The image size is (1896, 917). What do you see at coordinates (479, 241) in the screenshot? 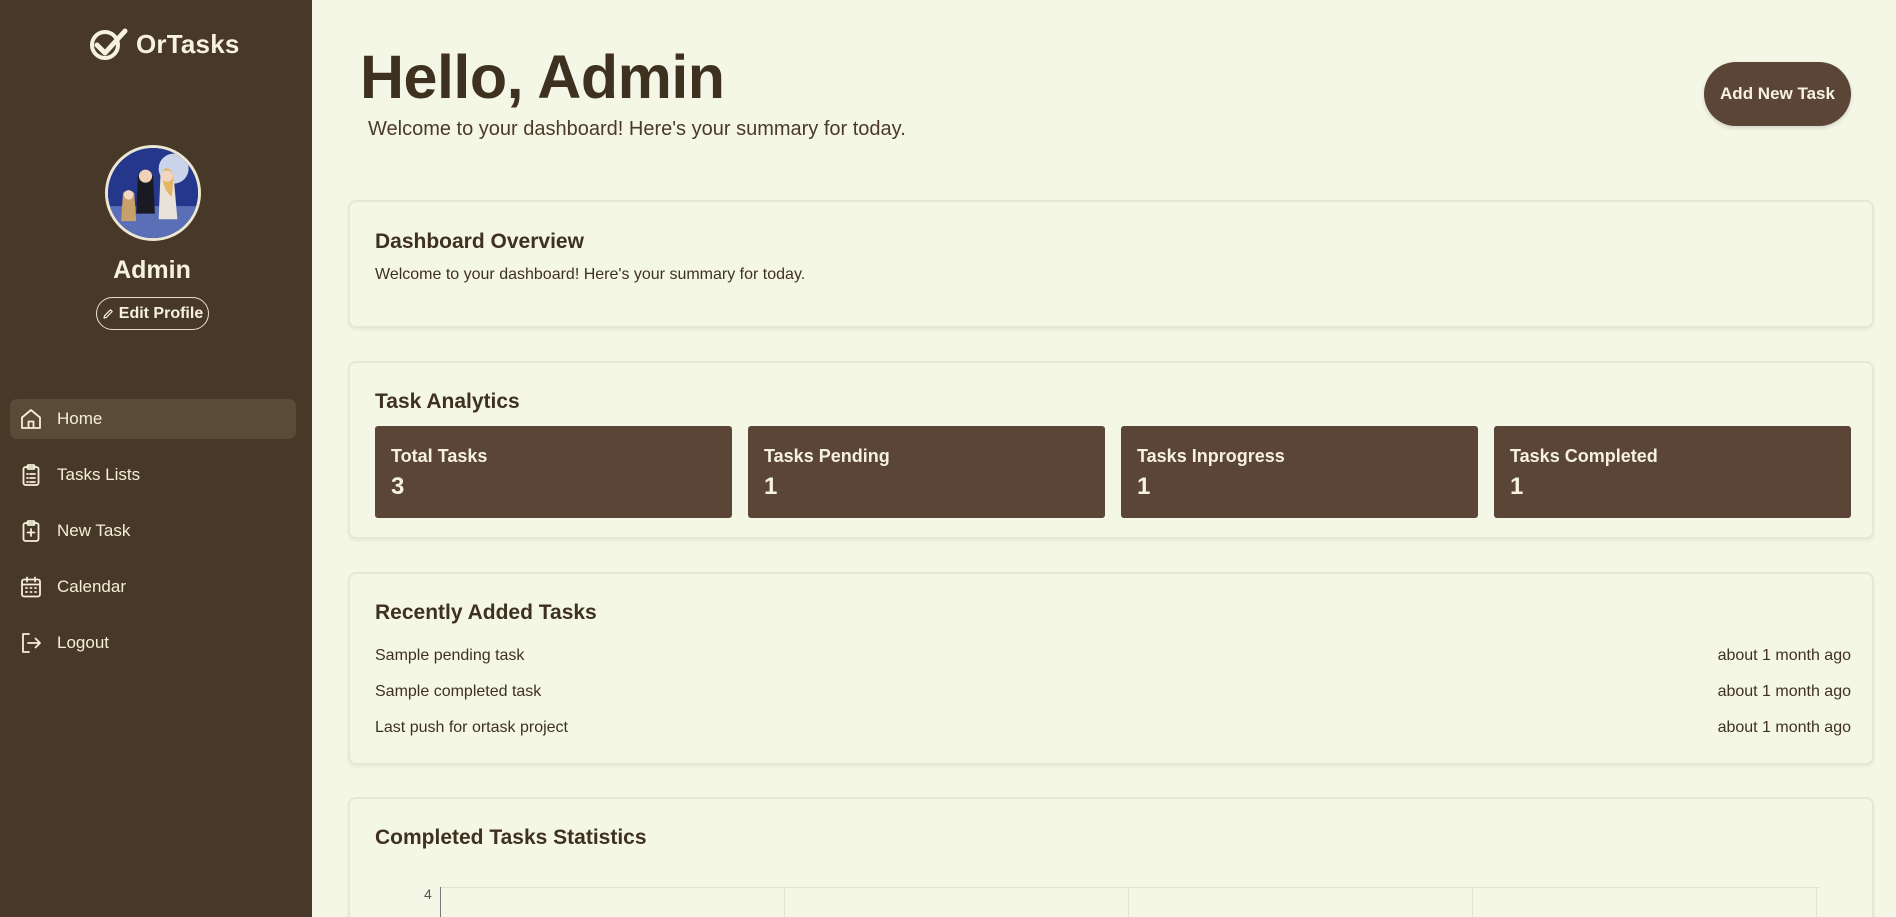
I see `card-title: Dashboard Overview` at bounding box center [479, 241].